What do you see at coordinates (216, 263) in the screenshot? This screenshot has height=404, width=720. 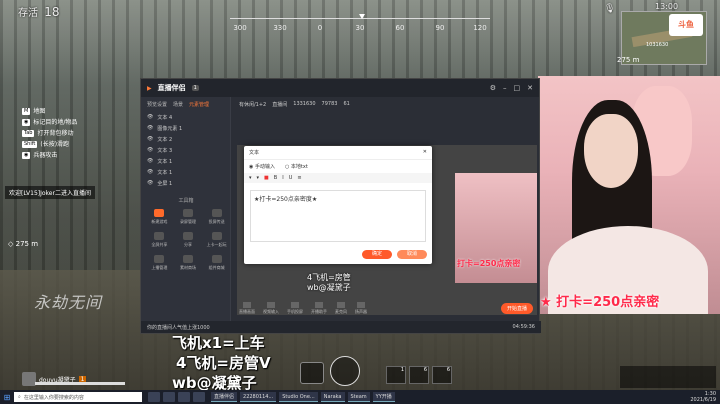 I see `tool-widget-store: 组件商城` at bounding box center [216, 263].